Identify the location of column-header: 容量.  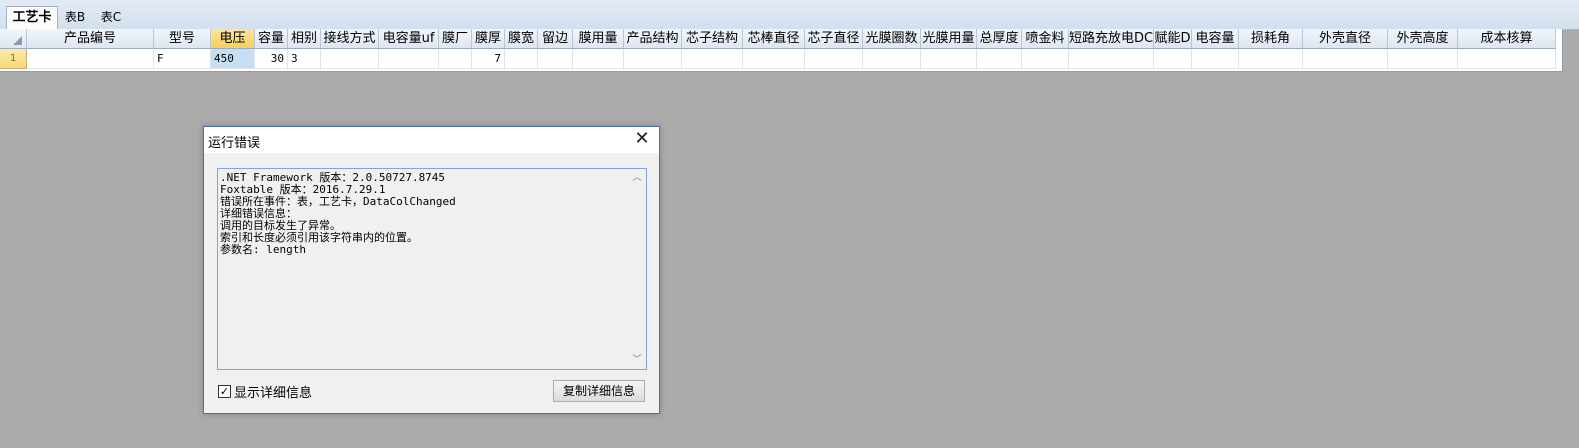
(271, 39).